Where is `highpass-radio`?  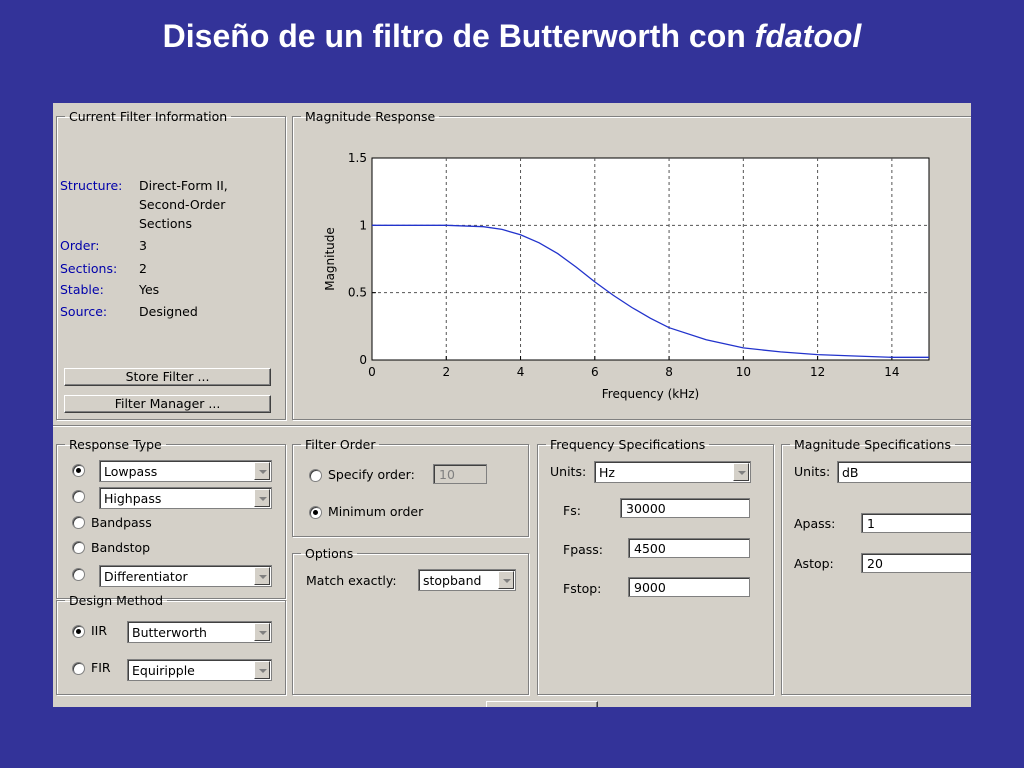
highpass-radio is located at coordinates (78, 496).